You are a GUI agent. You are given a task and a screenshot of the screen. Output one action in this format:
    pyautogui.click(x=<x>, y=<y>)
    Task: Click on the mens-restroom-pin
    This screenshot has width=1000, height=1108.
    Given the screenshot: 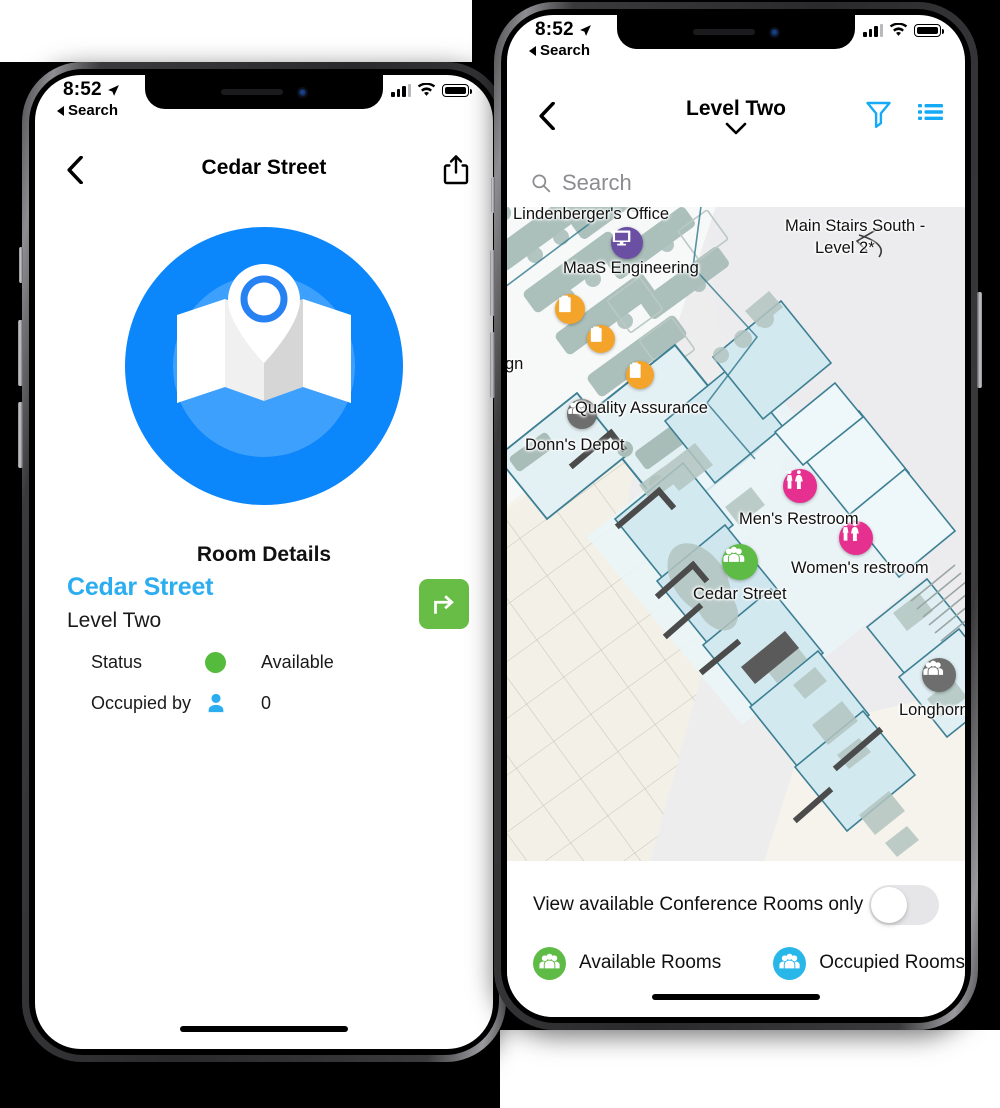 What is the action you would take?
    pyautogui.click(x=800, y=486)
    